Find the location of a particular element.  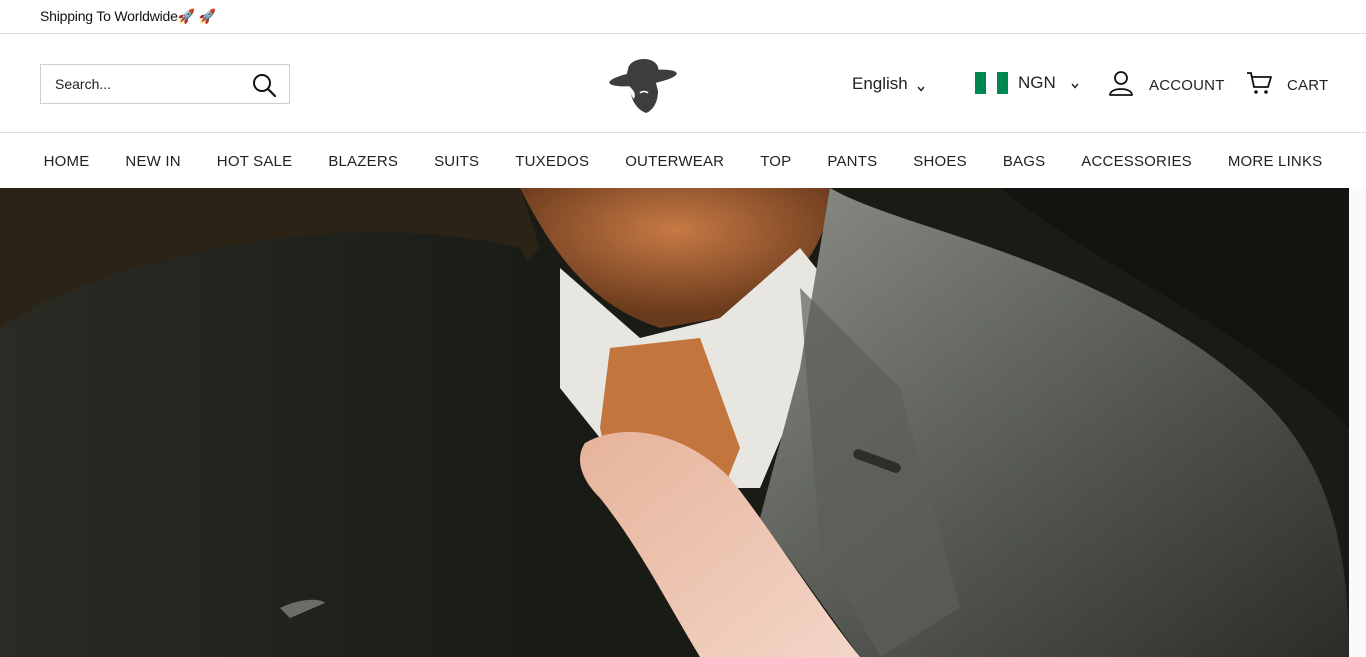

language-selector: English is located at coordinates (889, 84).